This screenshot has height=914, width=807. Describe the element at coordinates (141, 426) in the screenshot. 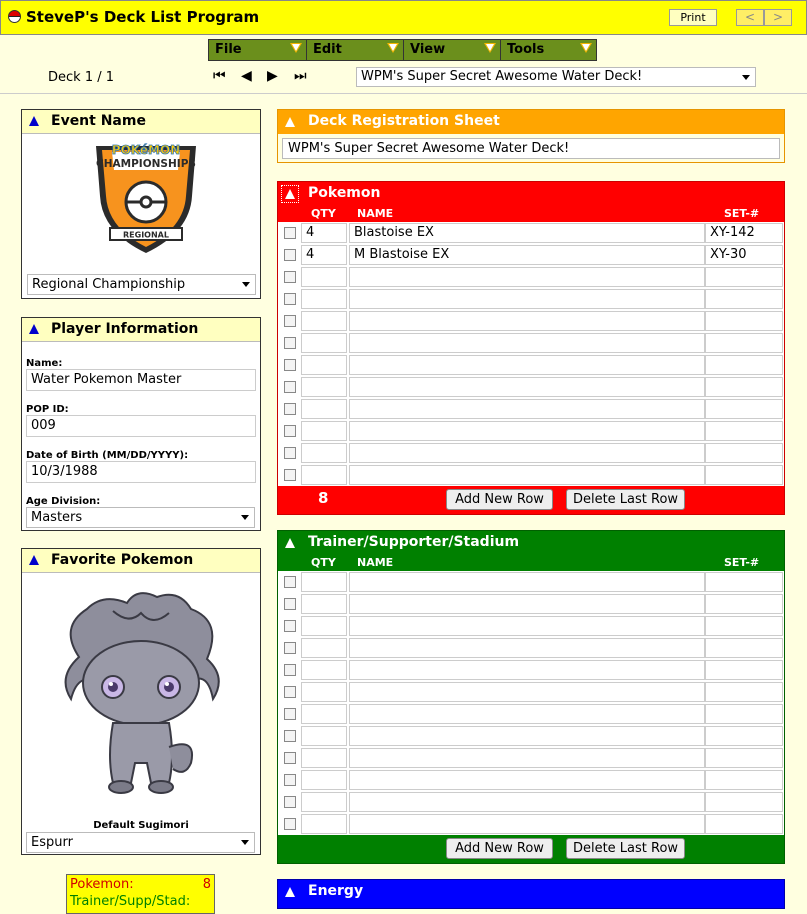

I see `pop-id-field: 009` at that location.